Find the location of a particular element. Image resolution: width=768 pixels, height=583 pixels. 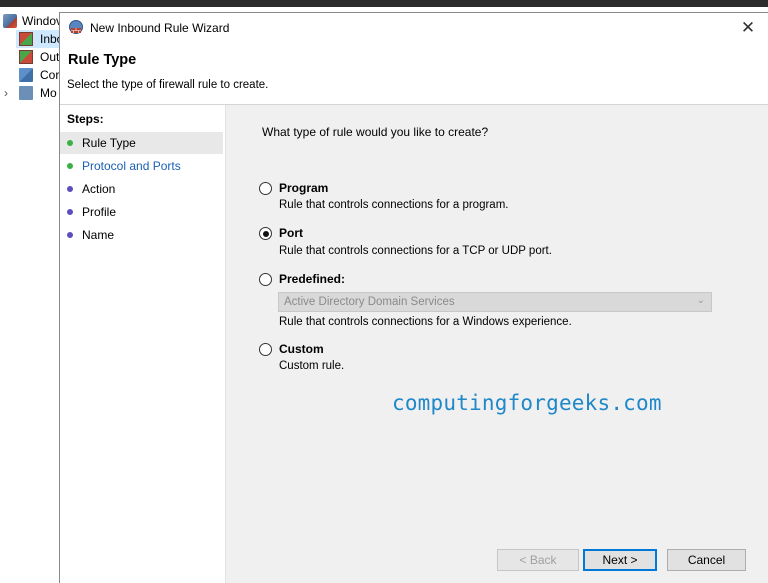

program-radio is located at coordinates (265, 188).